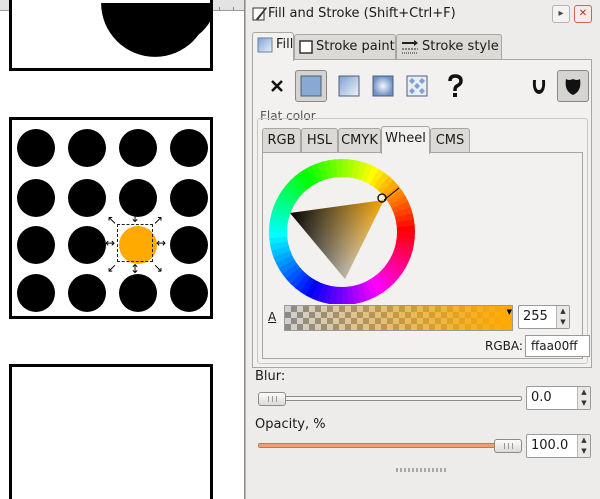 The width and height of the screenshot is (600, 499). What do you see at coordinates (362, 13) in the screenshot?
I see `dialog-title: Fill and Stroke (Shift+Ctrl+F)` at bounding box center [362, 13].